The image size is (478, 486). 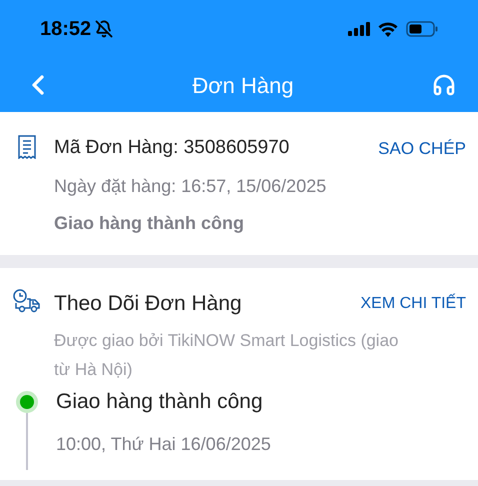 I want to click on carrier-text: Được giao bởi TikiNOW Smart Logistics (giao từ Hà Nội), so click(x=227, y=355).